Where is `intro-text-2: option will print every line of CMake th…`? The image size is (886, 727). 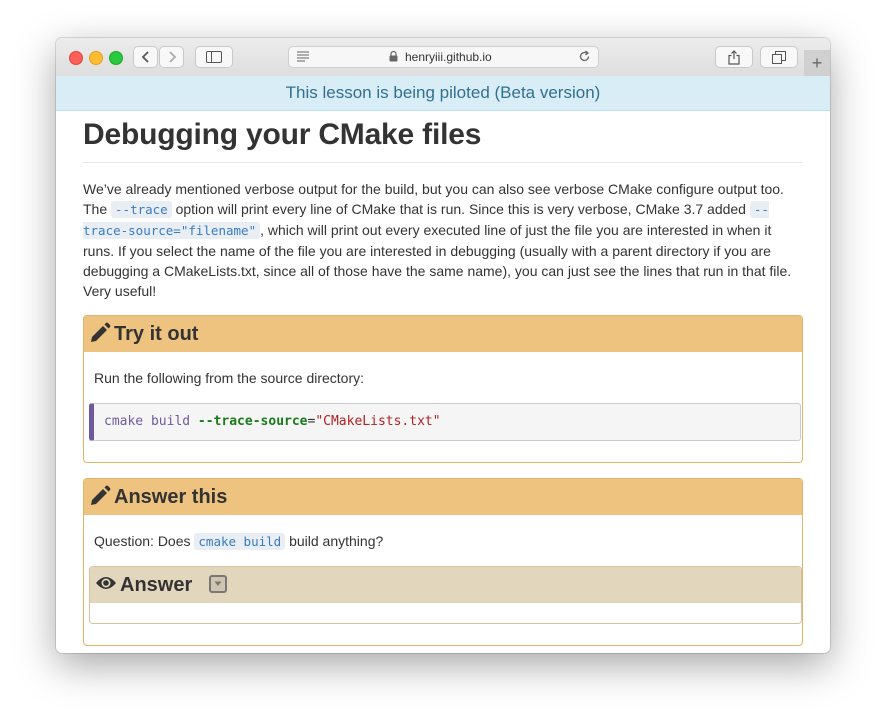
intro-text-2: option will print every line of CMake th… is located at coordinates (460, 209).